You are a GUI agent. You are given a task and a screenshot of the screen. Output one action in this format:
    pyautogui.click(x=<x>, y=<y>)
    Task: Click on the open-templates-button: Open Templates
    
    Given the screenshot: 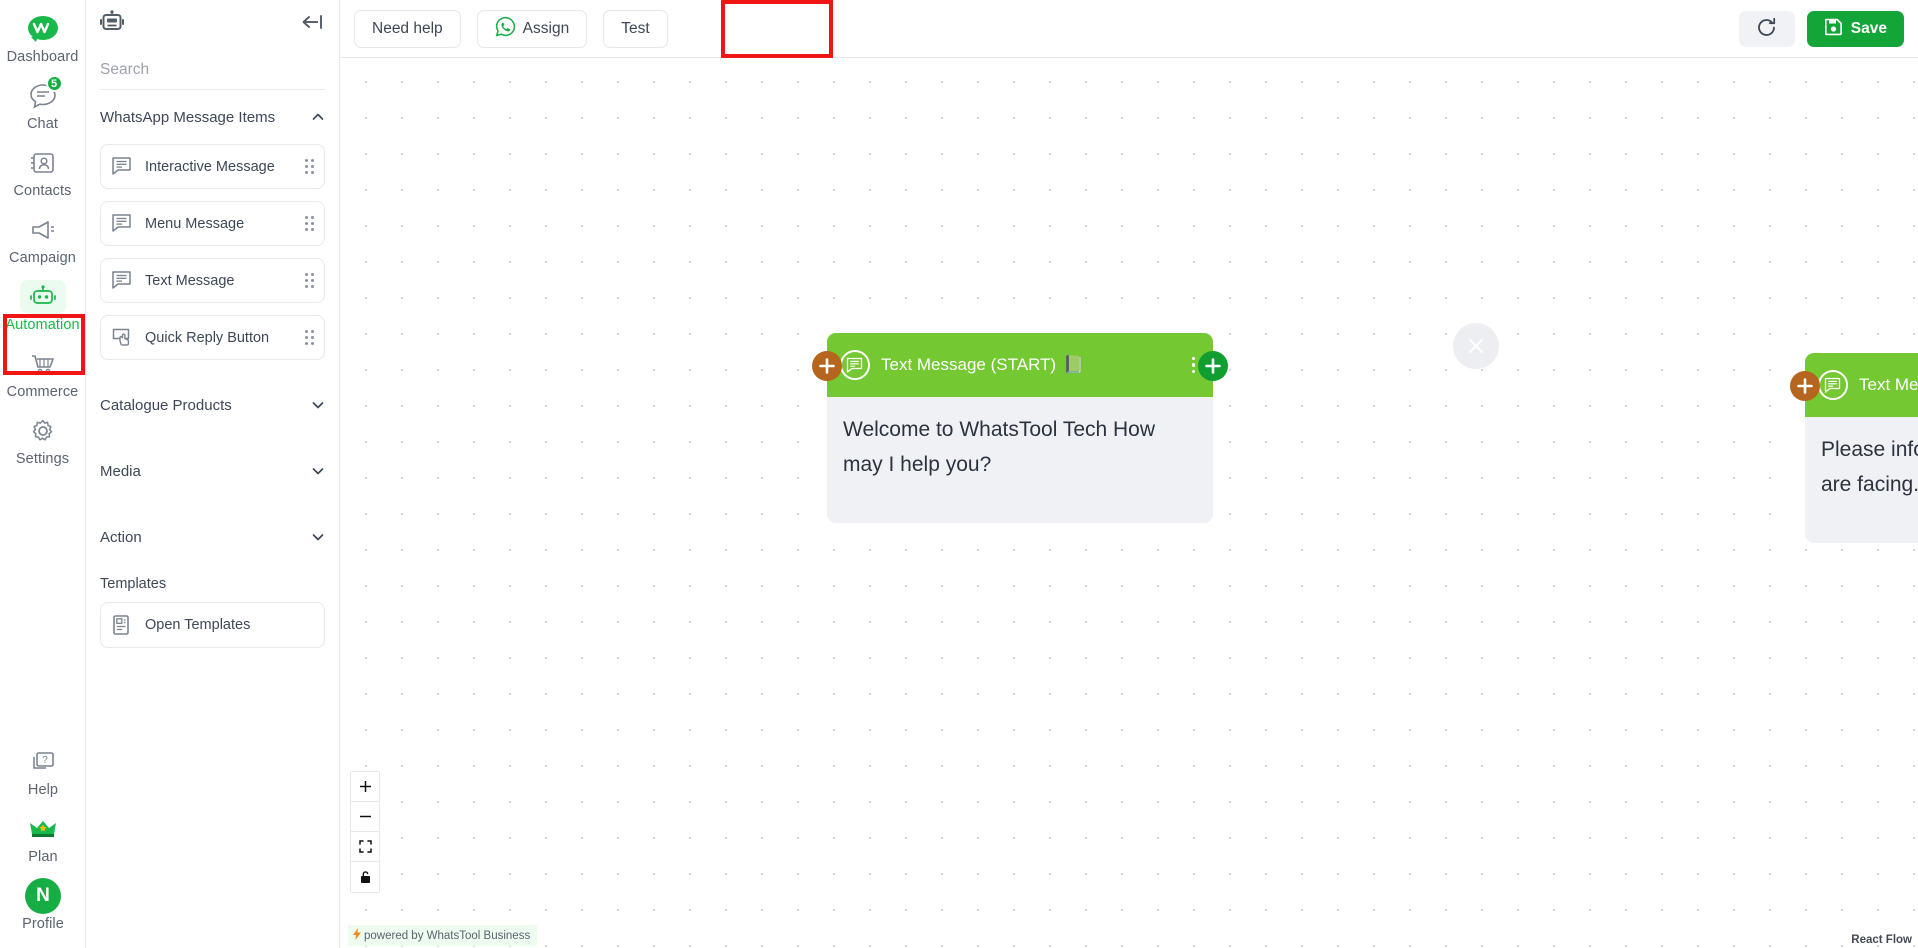 What is the action you would take?
    pyautogui.click(x=212, y=625)
    